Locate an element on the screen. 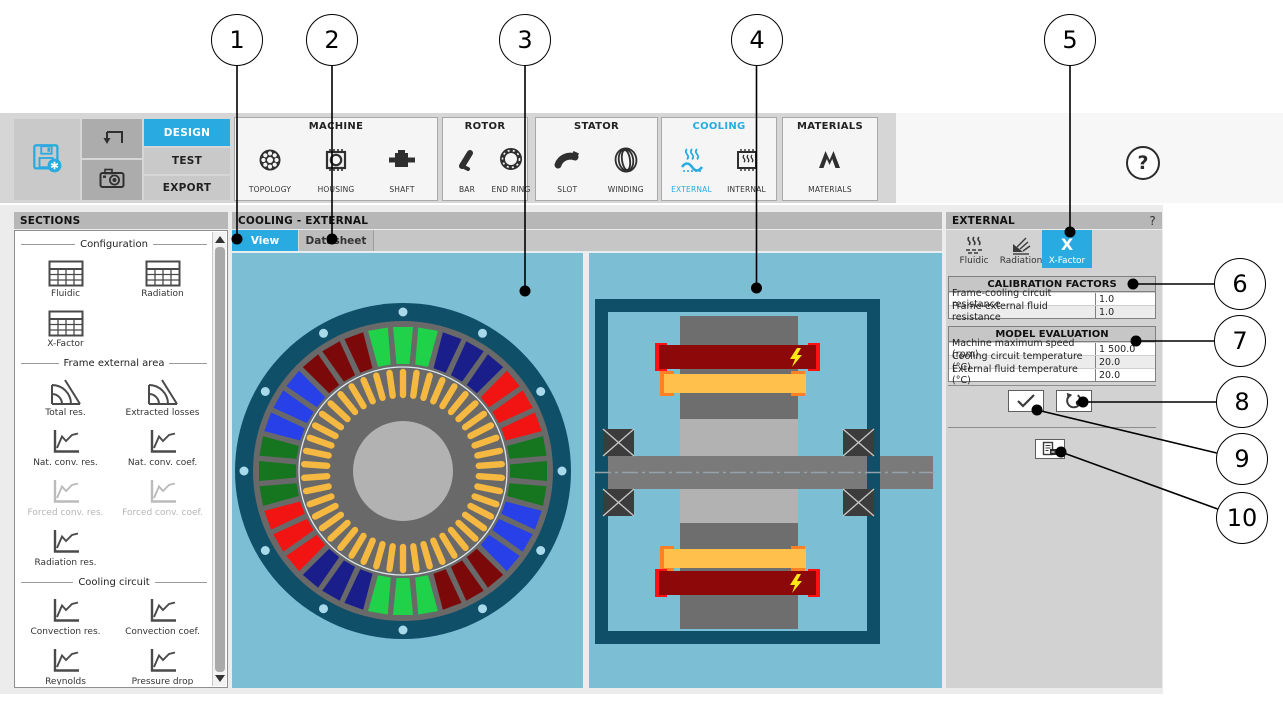  apply-button is located at coordinates (1026, 401).